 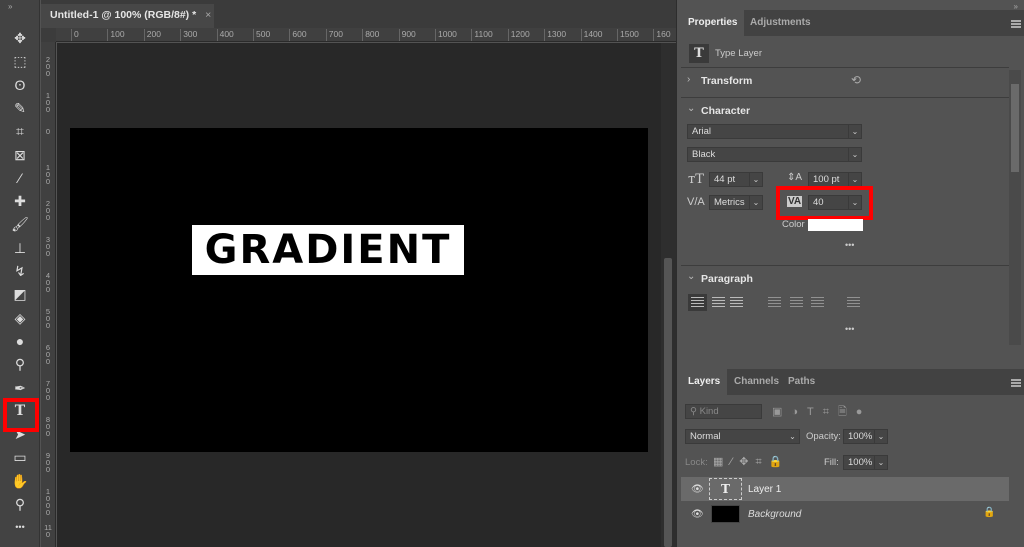 What do you see at coordinates (20, 201) in the screenshot?
I see `healing-tool-icon: ✚` at bounding box center [20, 201].